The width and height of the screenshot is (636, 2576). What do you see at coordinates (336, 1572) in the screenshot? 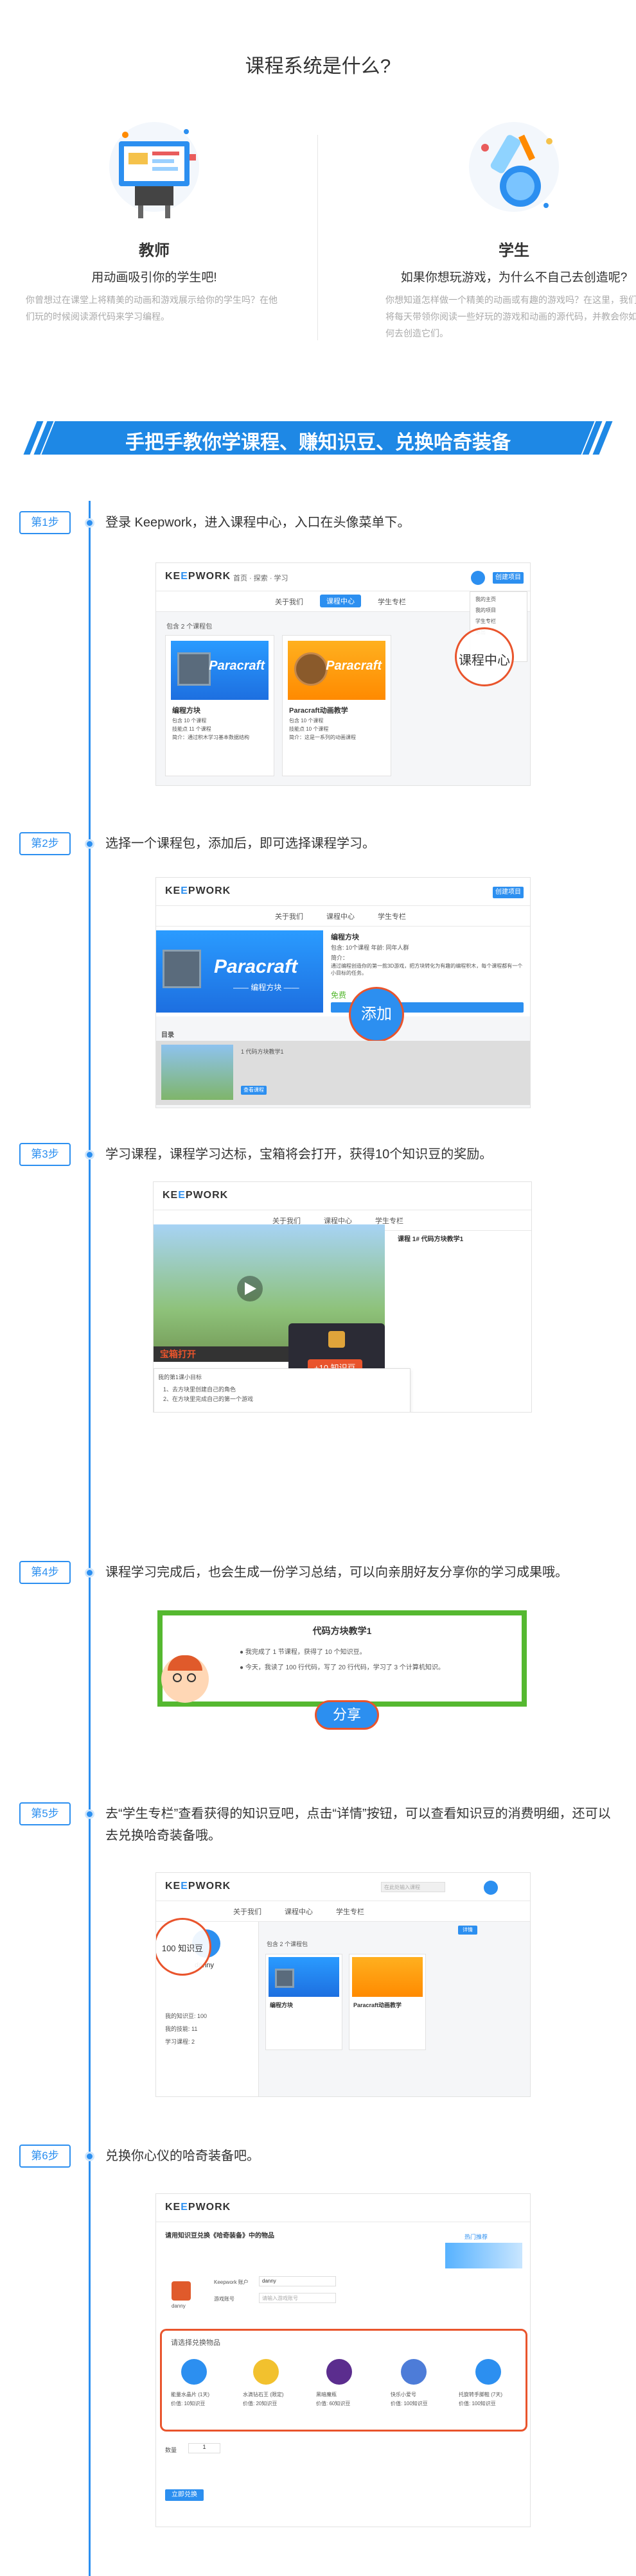
I see `step-4-text: 课程学习完成后，也会生成一份学习总结，可以向亲朋好友分享你的学习成果哦。` at bounding box center [336, 1572].